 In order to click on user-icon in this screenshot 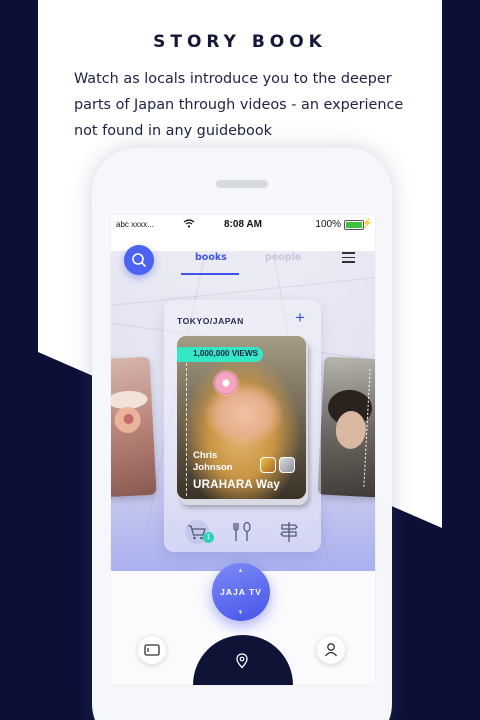, I will do `click(331, 650)`.